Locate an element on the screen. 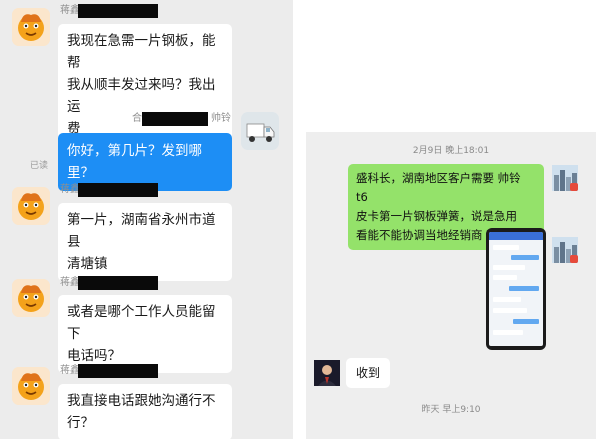  message-bubble: 我直接电话跟她沟通行不 行？ is located at coordinates (145, 411).